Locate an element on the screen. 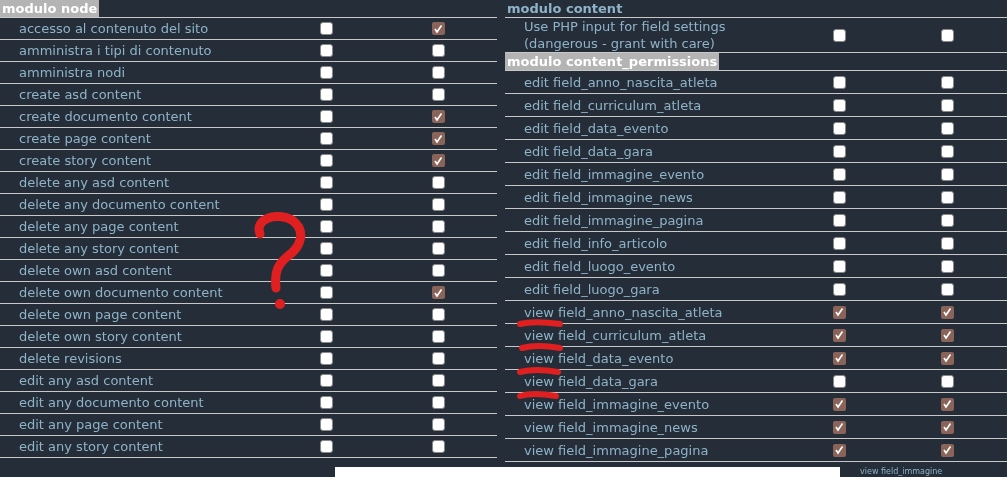 Image resolution: width=1007 pixels, height=477 pixels. permission-label: edit any story content is located at coordinates (91, 446).